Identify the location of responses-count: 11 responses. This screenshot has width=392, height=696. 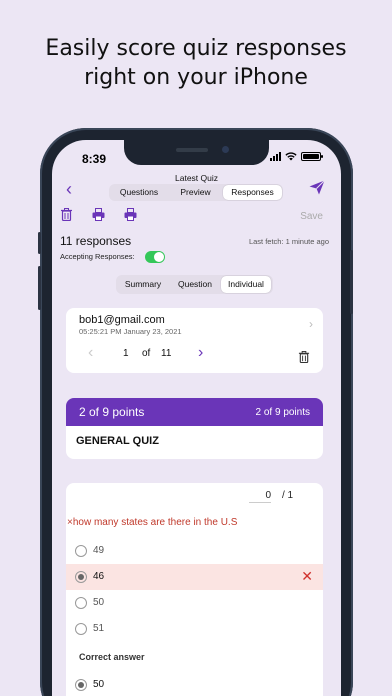
(96, 241).